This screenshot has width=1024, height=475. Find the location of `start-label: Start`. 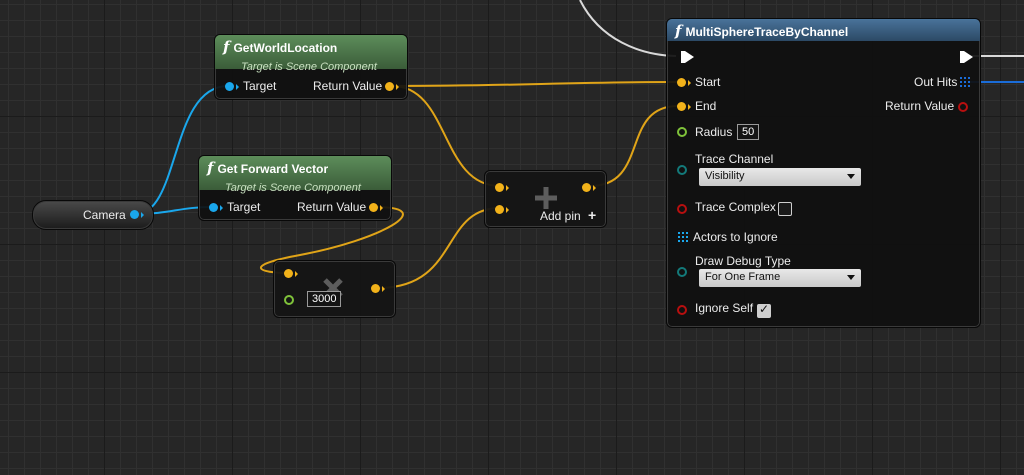

start-label: Start is located at coordinates (708, 82).